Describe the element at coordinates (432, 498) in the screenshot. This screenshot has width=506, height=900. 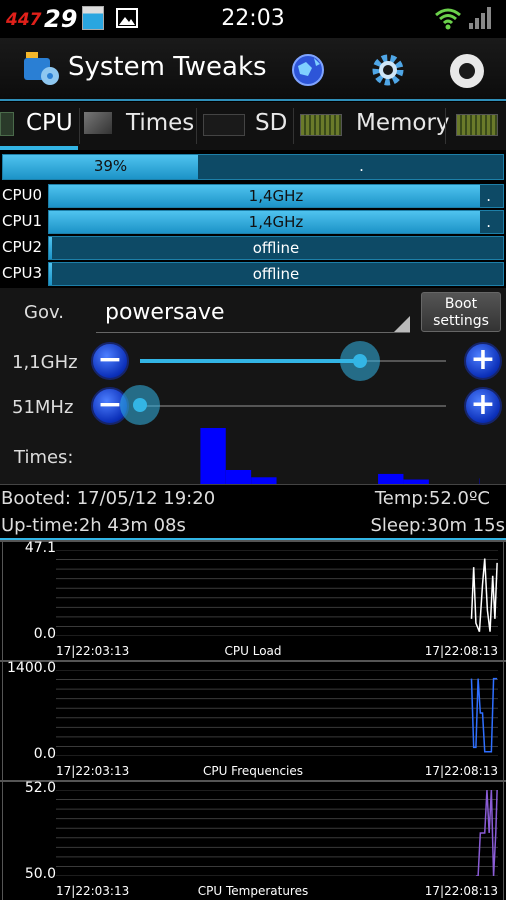
I see `temperature: Temp:52.0ºC` at that location.